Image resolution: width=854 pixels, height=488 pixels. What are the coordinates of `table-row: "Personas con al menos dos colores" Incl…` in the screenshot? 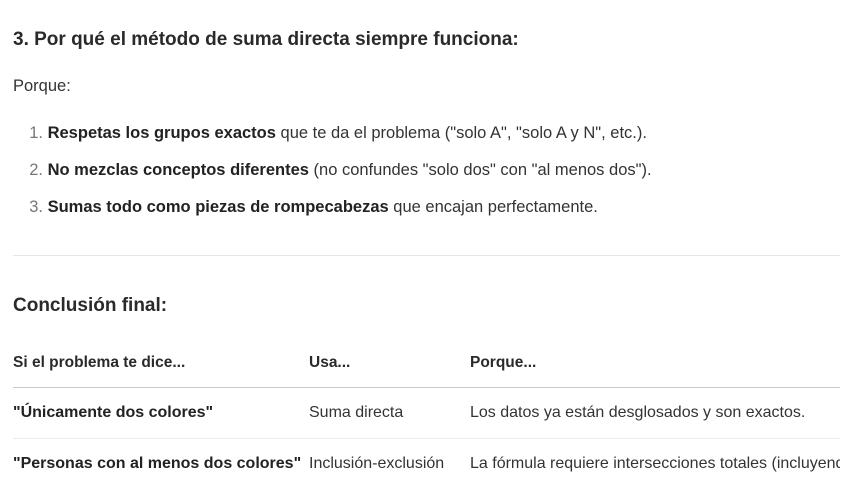 It's located at (426, 463).